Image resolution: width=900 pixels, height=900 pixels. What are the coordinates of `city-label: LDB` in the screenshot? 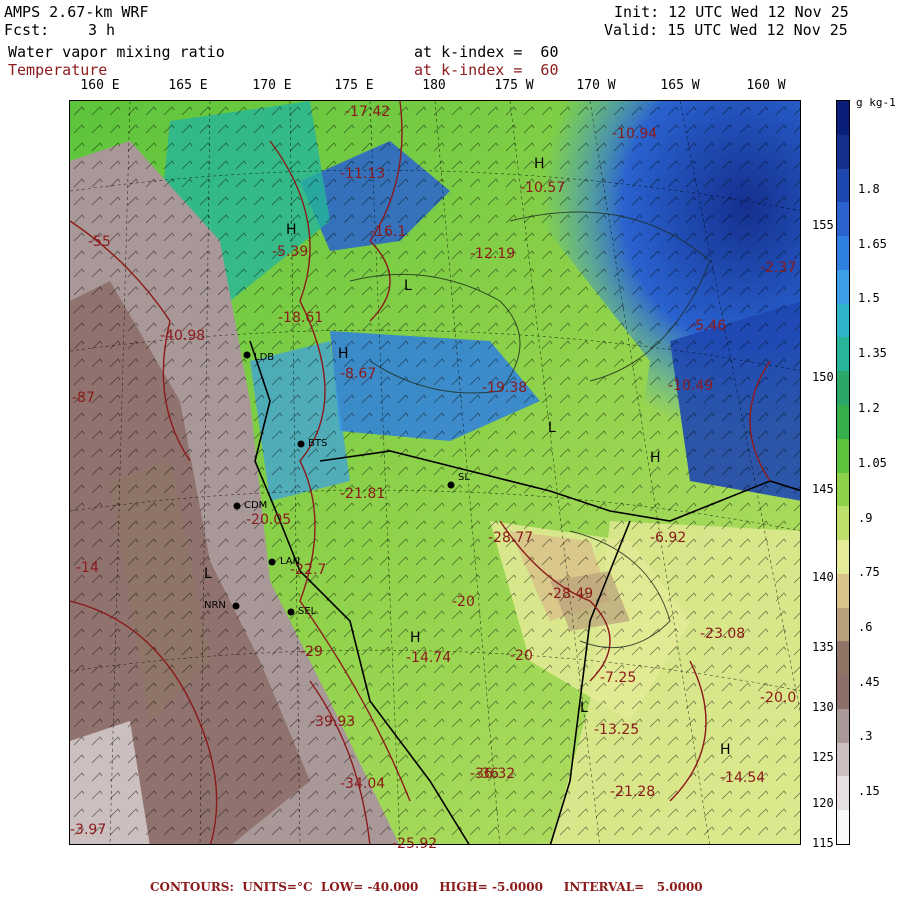 It's located at (264, 357).